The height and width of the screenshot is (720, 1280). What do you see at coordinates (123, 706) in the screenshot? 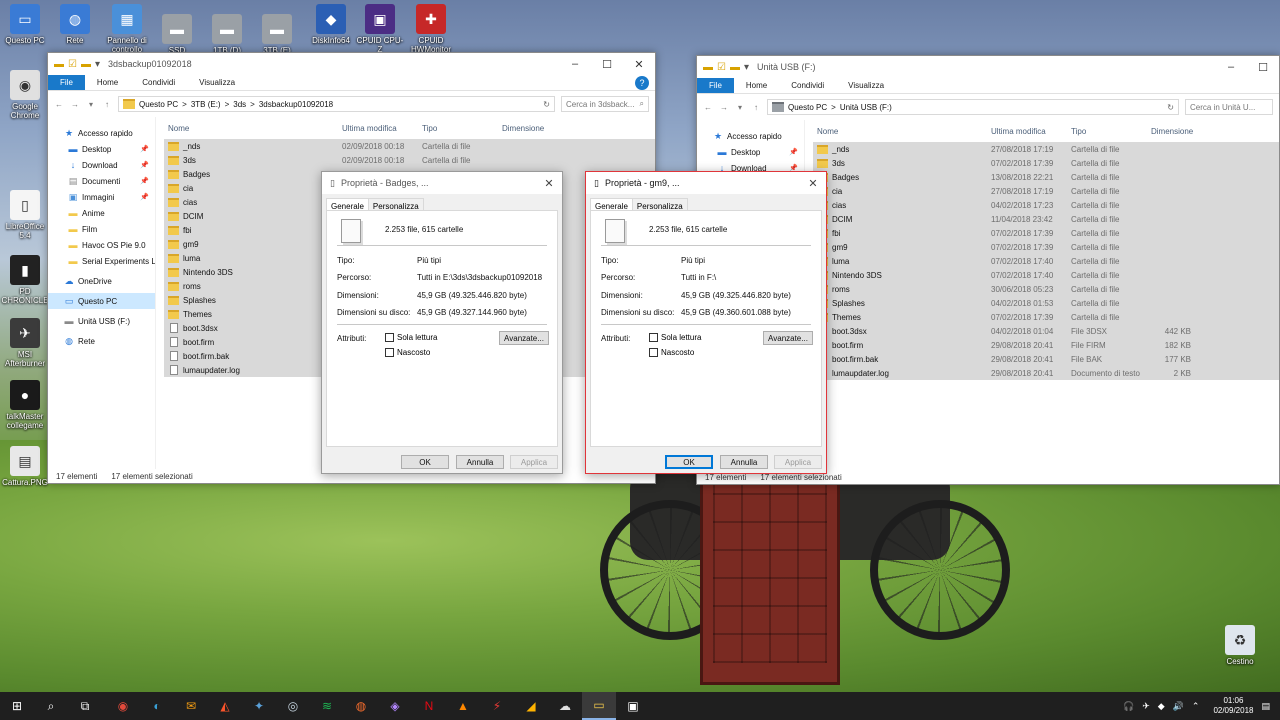
I see `chrome-icon: ◉` at bounding box center [123, 706].